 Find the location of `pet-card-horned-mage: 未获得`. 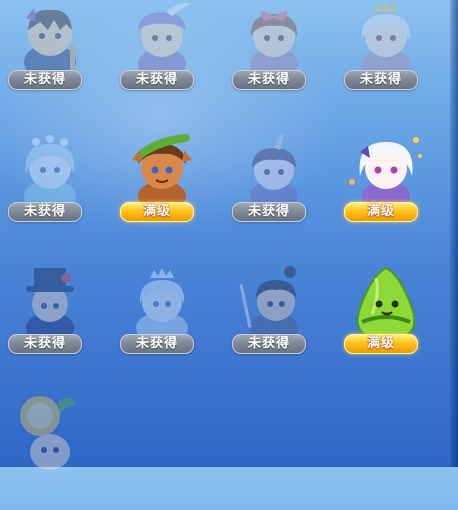

pet-card-horned-mage: 未获得 is located at coordinates (274, 191).